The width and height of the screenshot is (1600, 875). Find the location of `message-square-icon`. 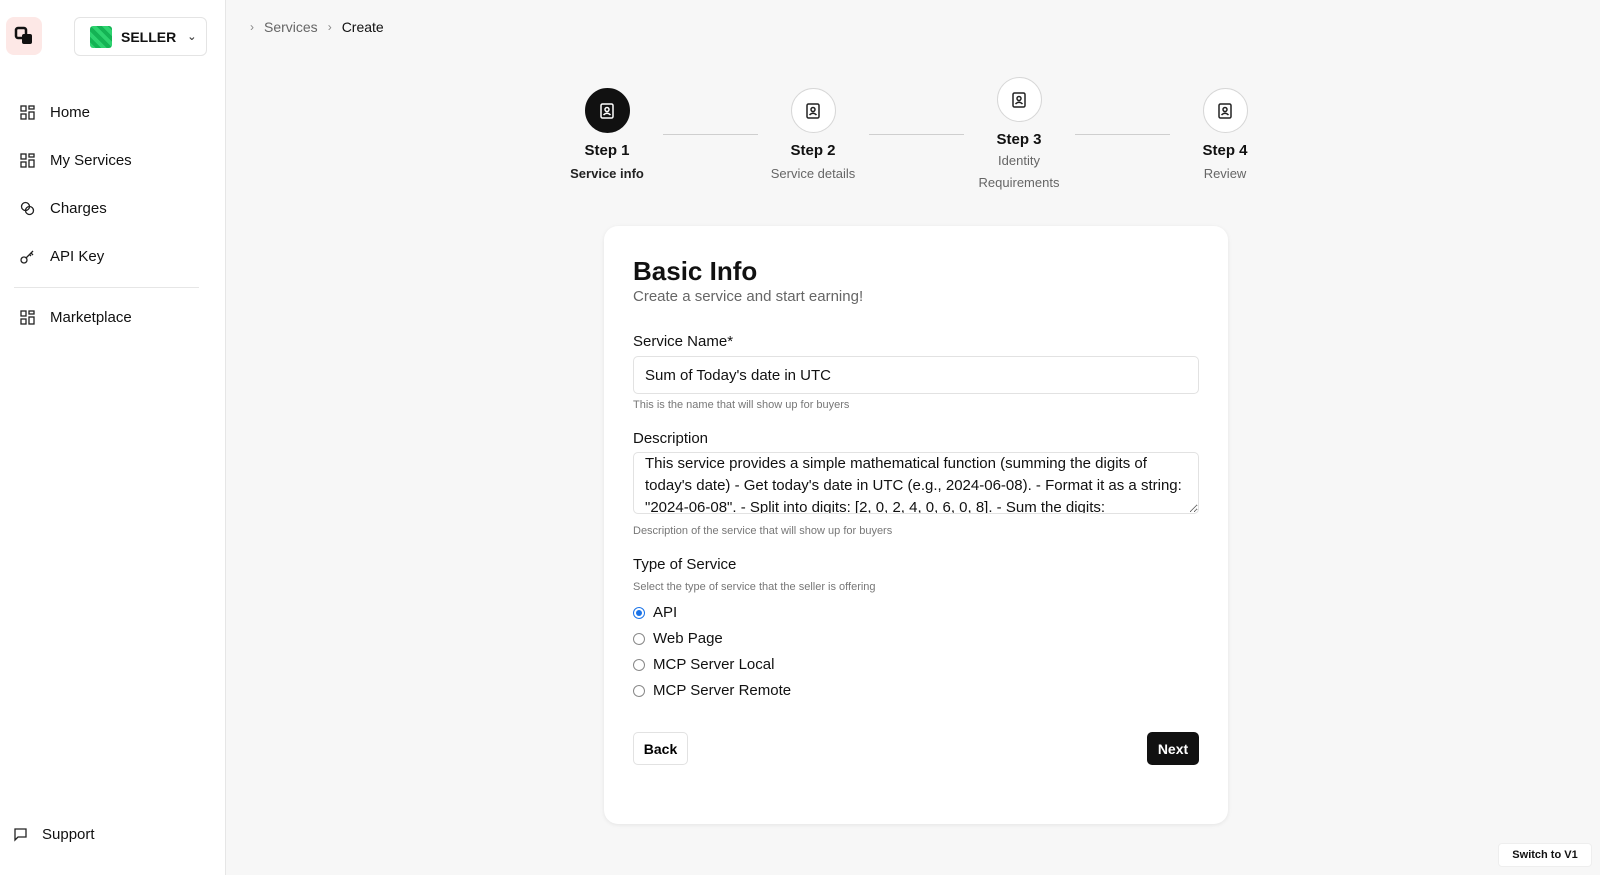

message-square-icon is located at coordinates (20, 835).